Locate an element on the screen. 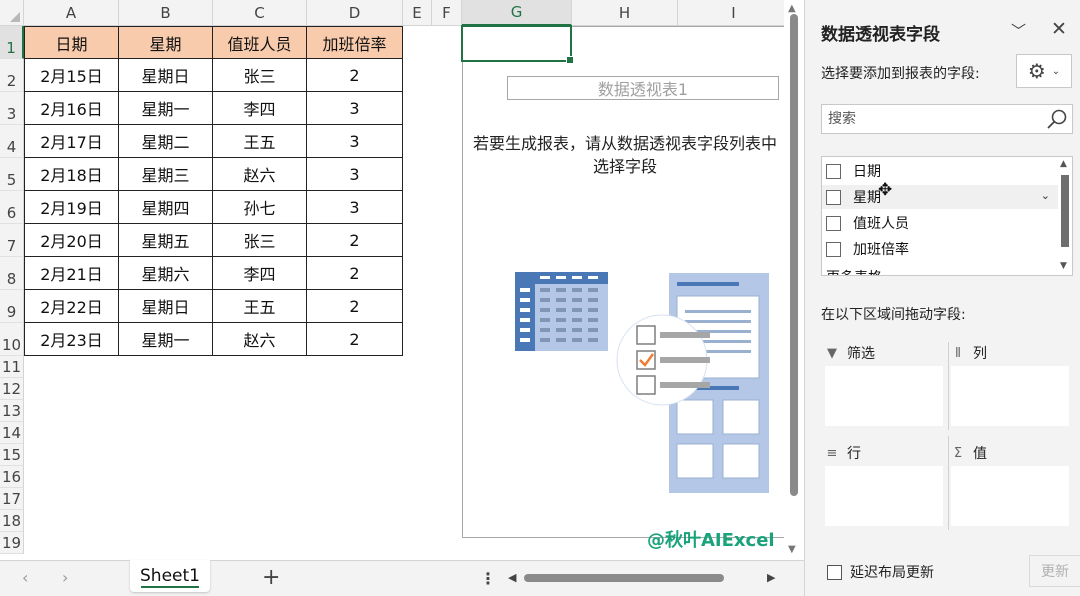 The height and width of the screenshot is (596, 1080). table-cell: 李四 is located at coordinates (260, 273).